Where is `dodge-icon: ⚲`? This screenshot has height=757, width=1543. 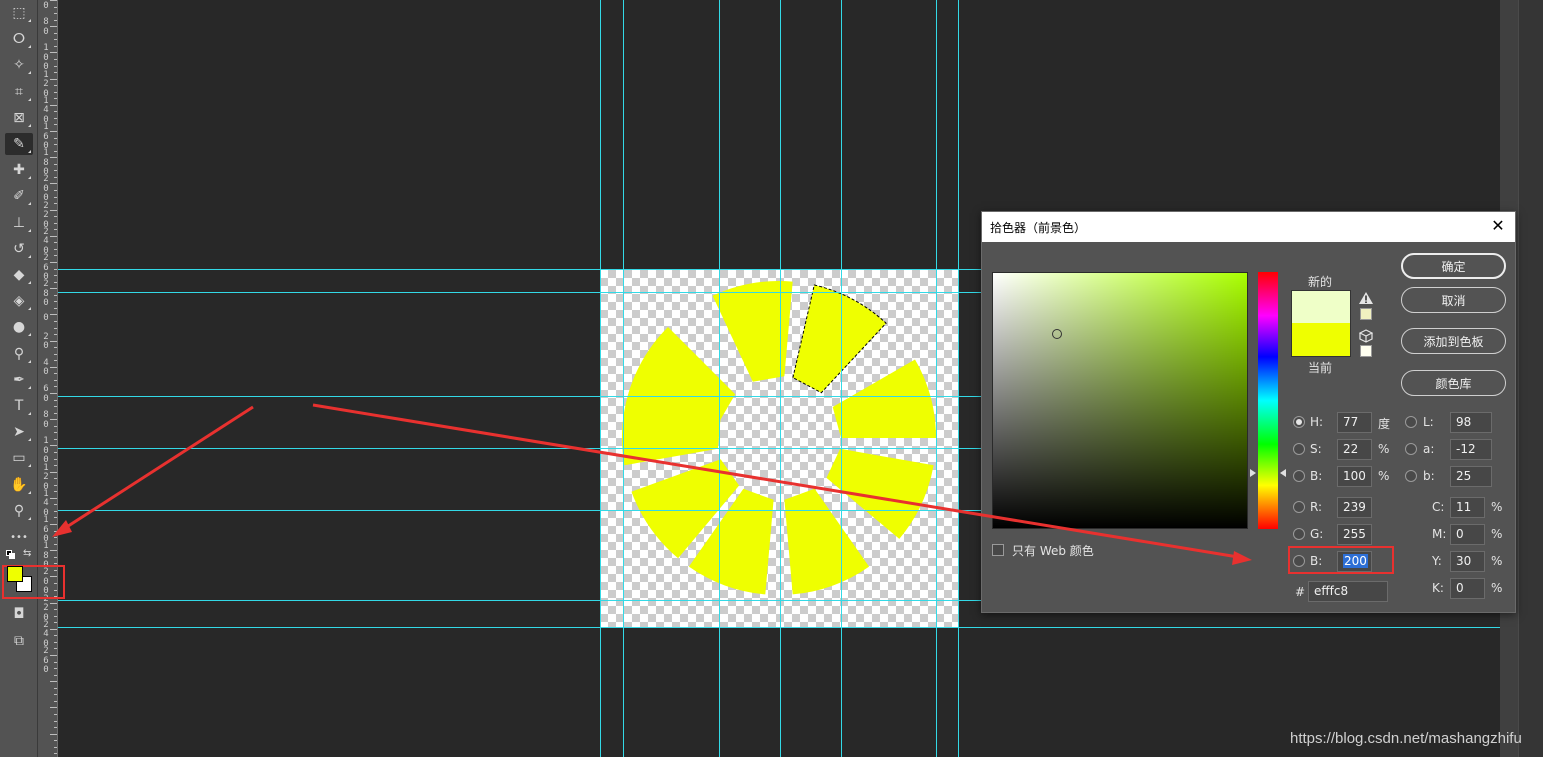
dodge-icon: ⚲ is located at coordinates (19, 354).